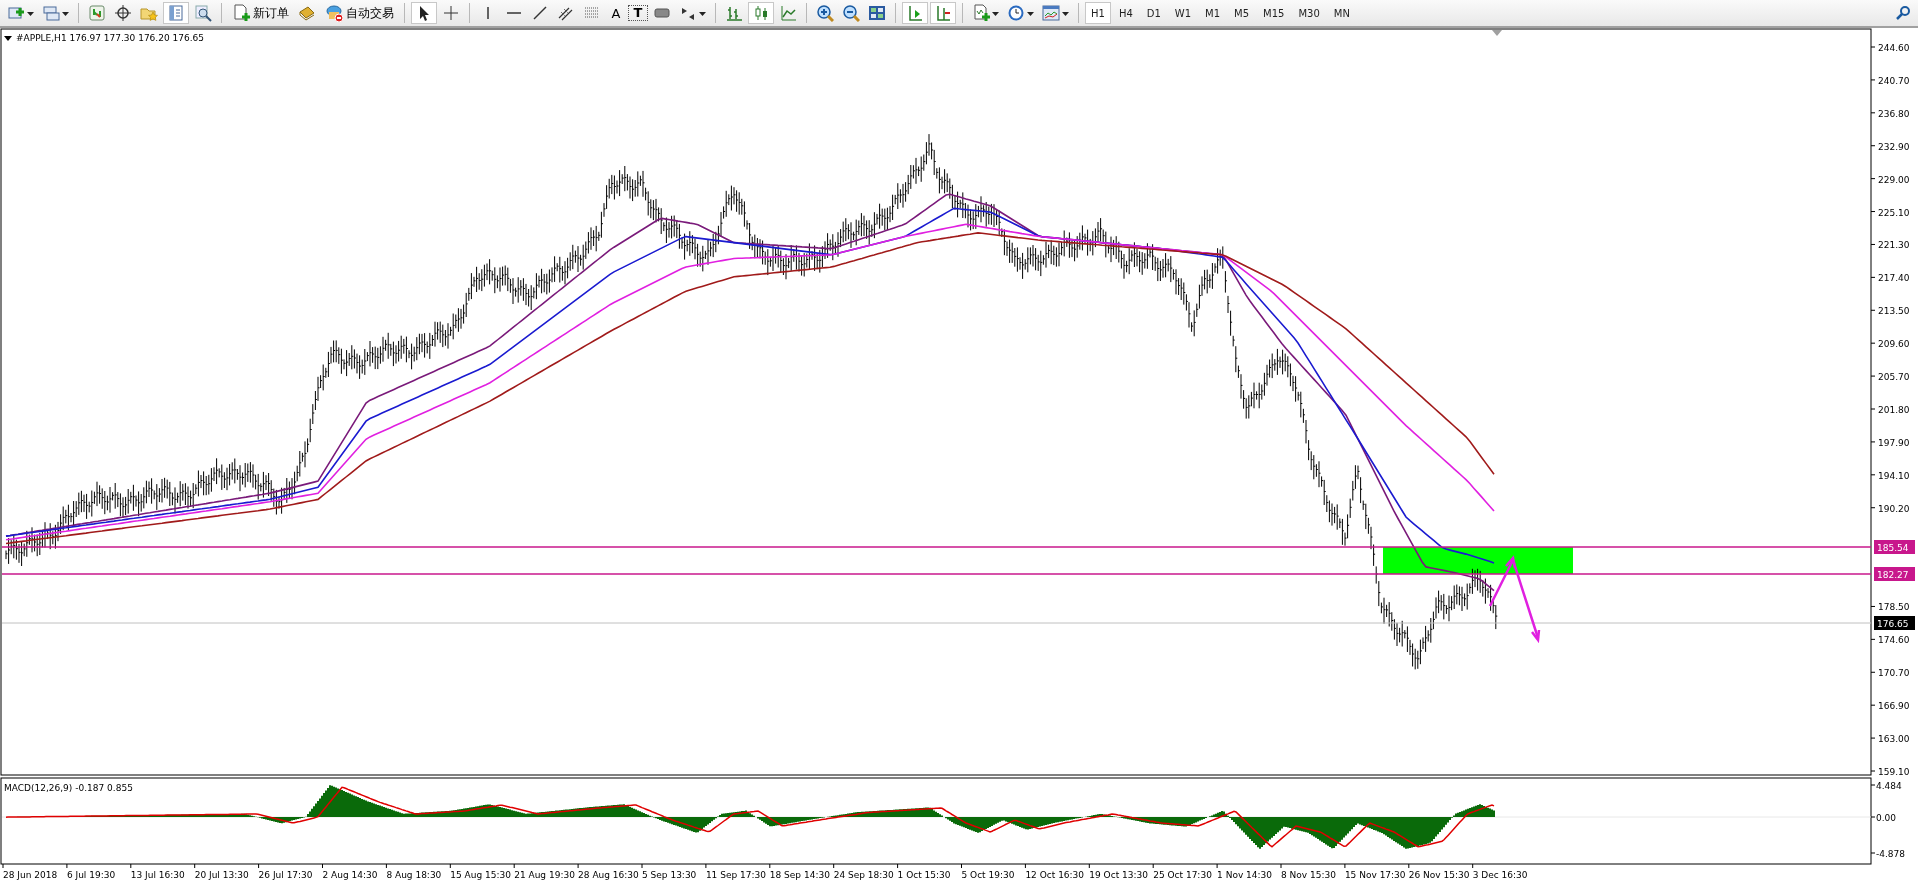 The width and height of the screenshot is (1918, 884). Describe the element at coordinates (1894, 574) in the screenshot. I see `price-tag: 182.27` at that location.